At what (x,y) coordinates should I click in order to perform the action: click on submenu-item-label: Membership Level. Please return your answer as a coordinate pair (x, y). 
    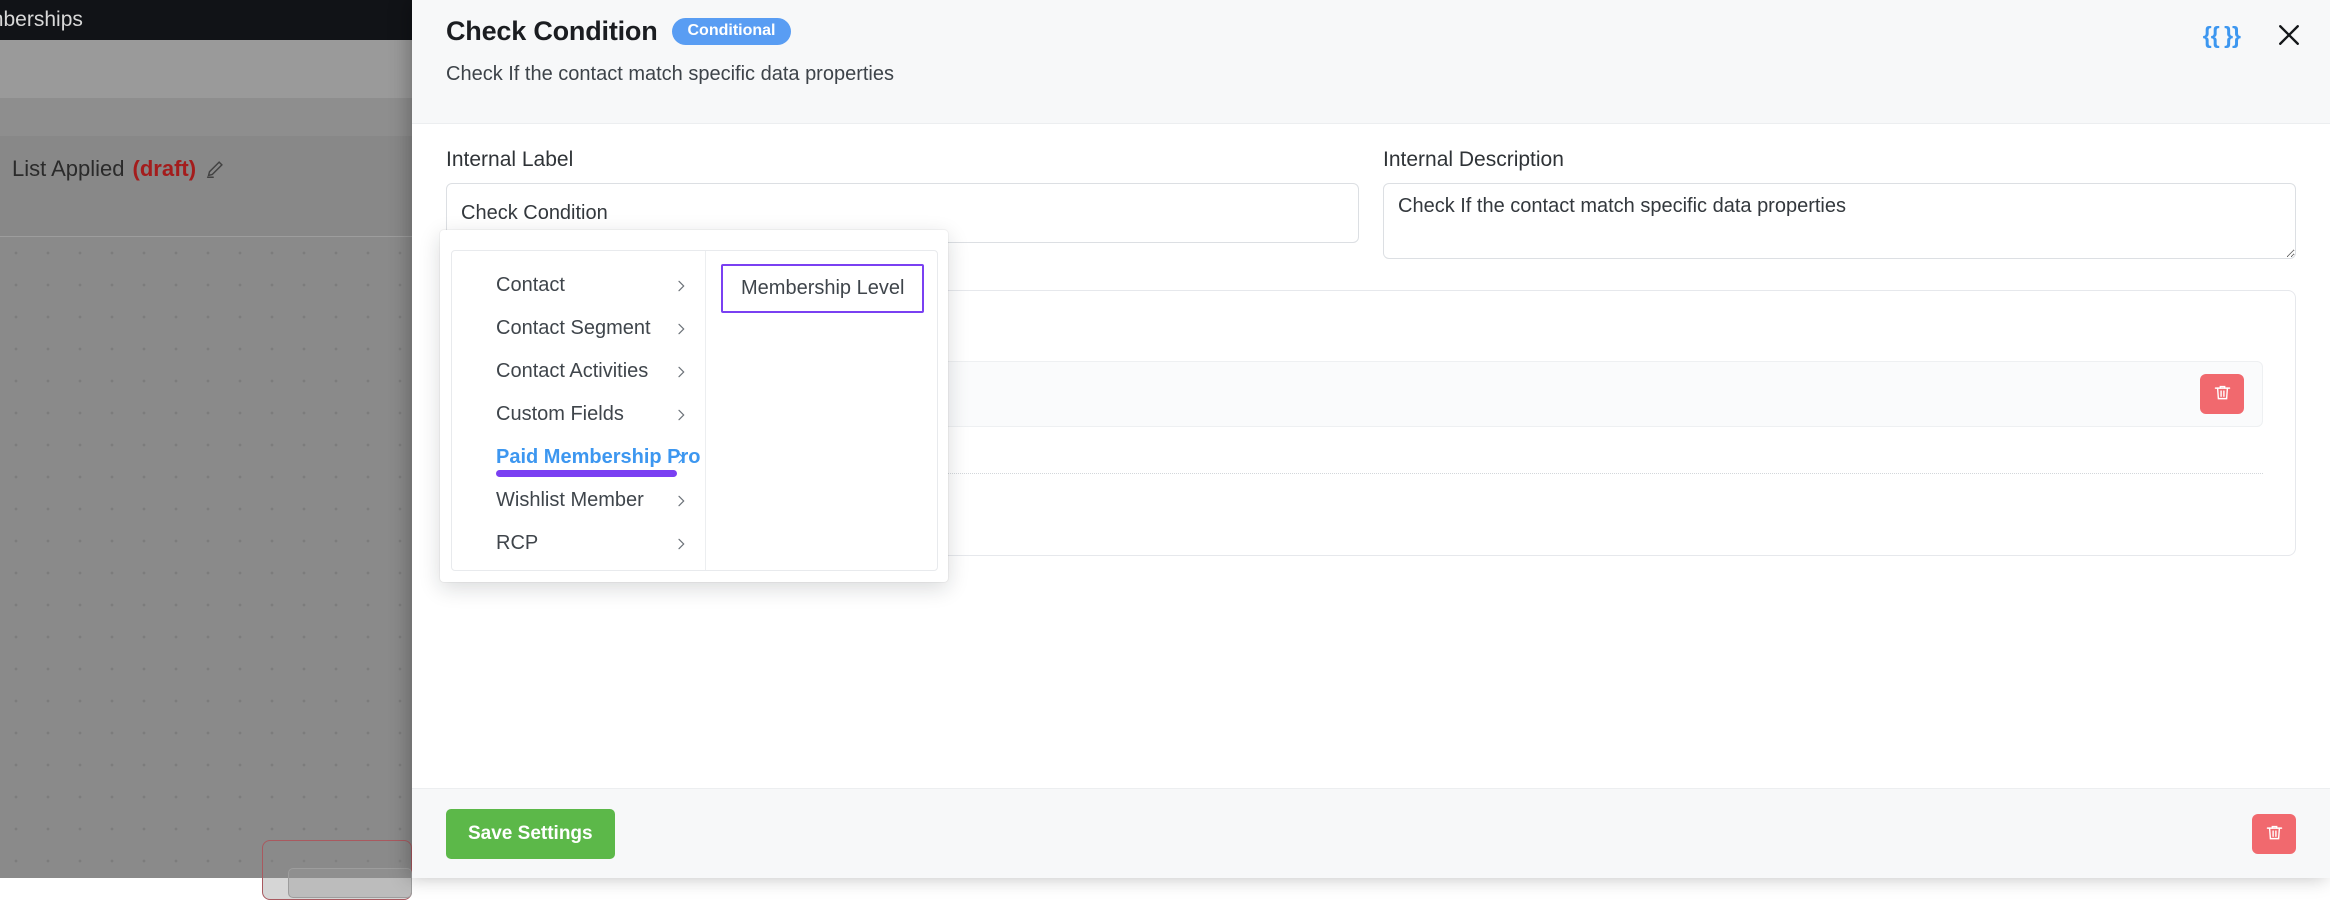
    Looking at the image, I should click on (822, 288).